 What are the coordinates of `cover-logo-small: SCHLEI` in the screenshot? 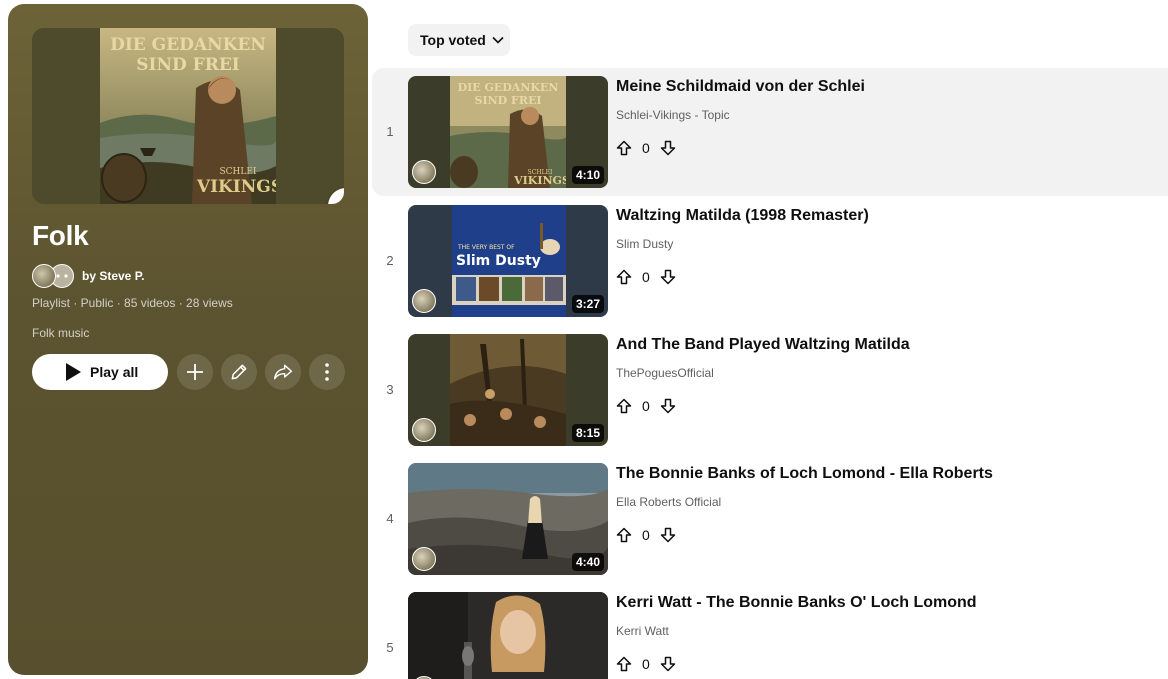 It's located at (237, 172).